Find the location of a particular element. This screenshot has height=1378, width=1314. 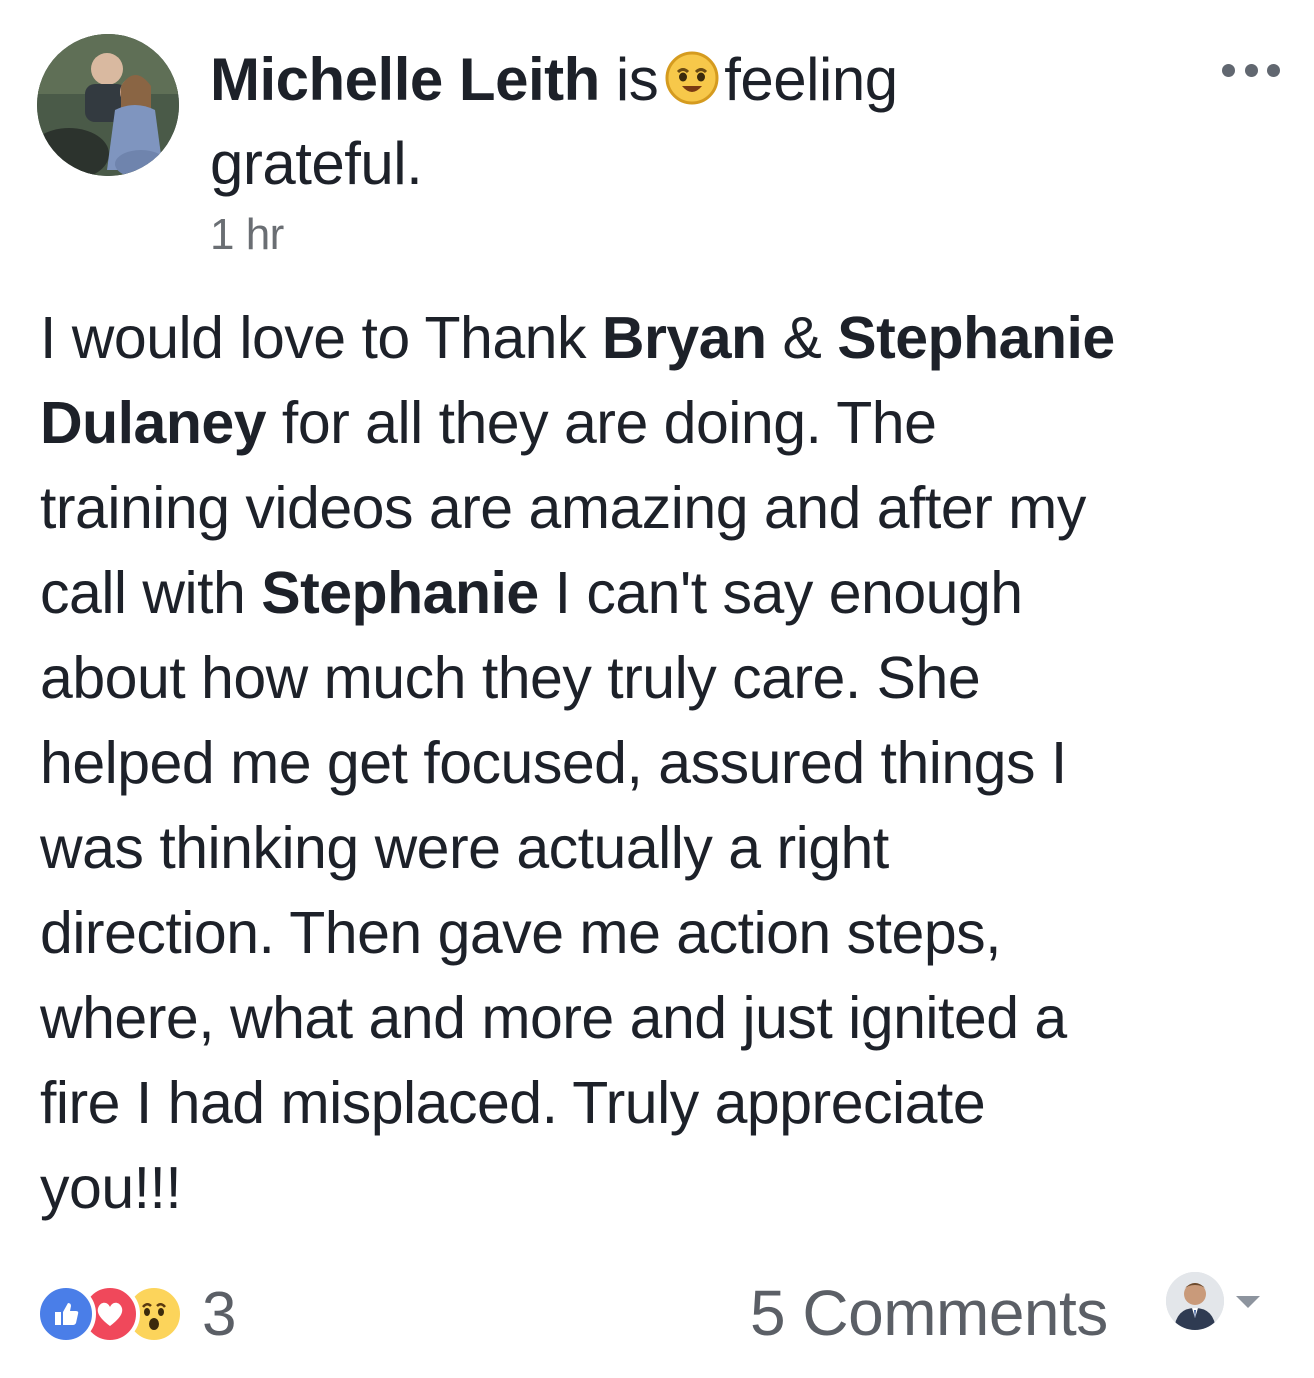

tagged-name-bryan: Bryan is located at coordinates (684, 338).